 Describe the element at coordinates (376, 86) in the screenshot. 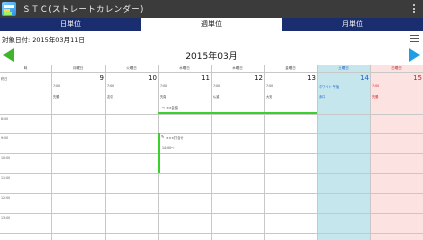

I see `sun-line-1: 7:00` at that location.